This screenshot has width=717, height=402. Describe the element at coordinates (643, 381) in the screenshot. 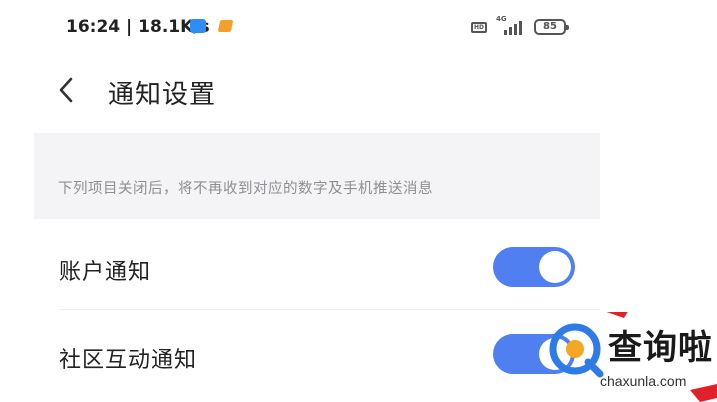

I see `brand-url: chaxunla.com` at that location.